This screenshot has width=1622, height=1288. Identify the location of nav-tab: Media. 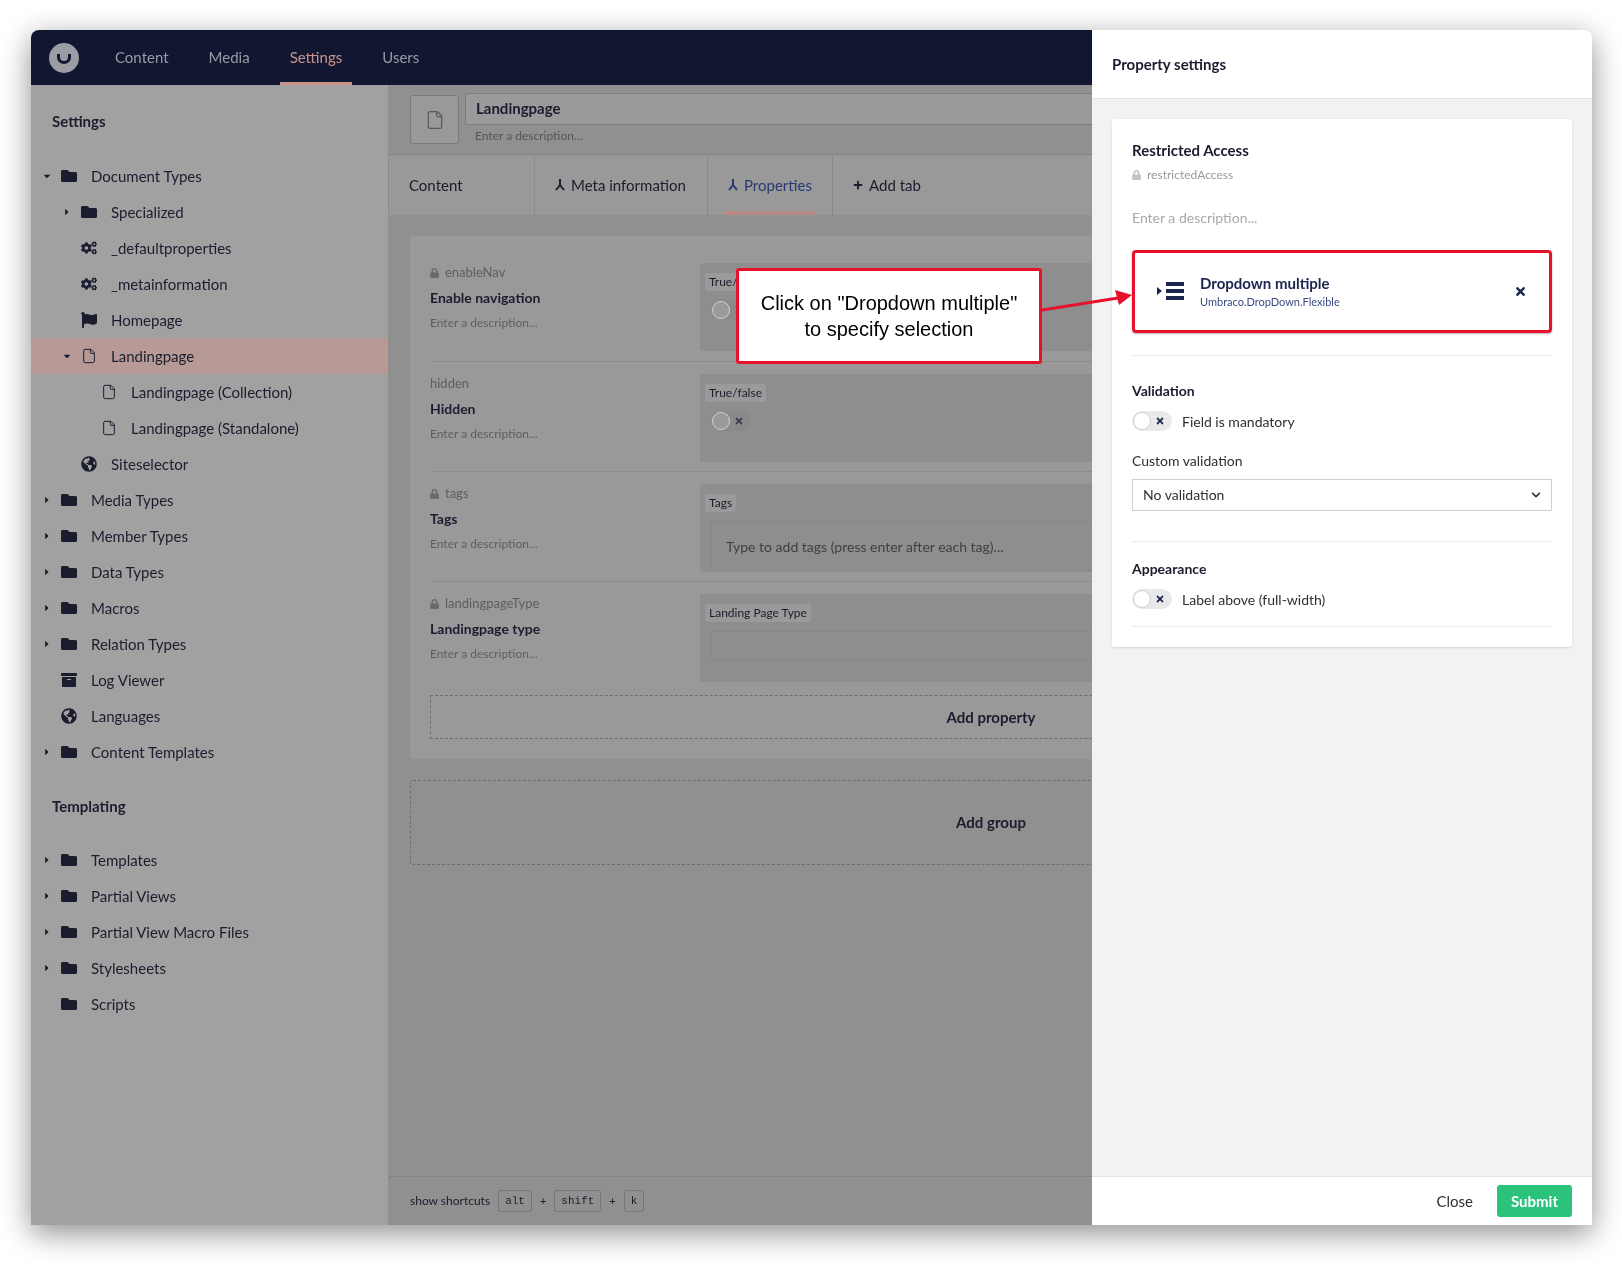
(229, 57).